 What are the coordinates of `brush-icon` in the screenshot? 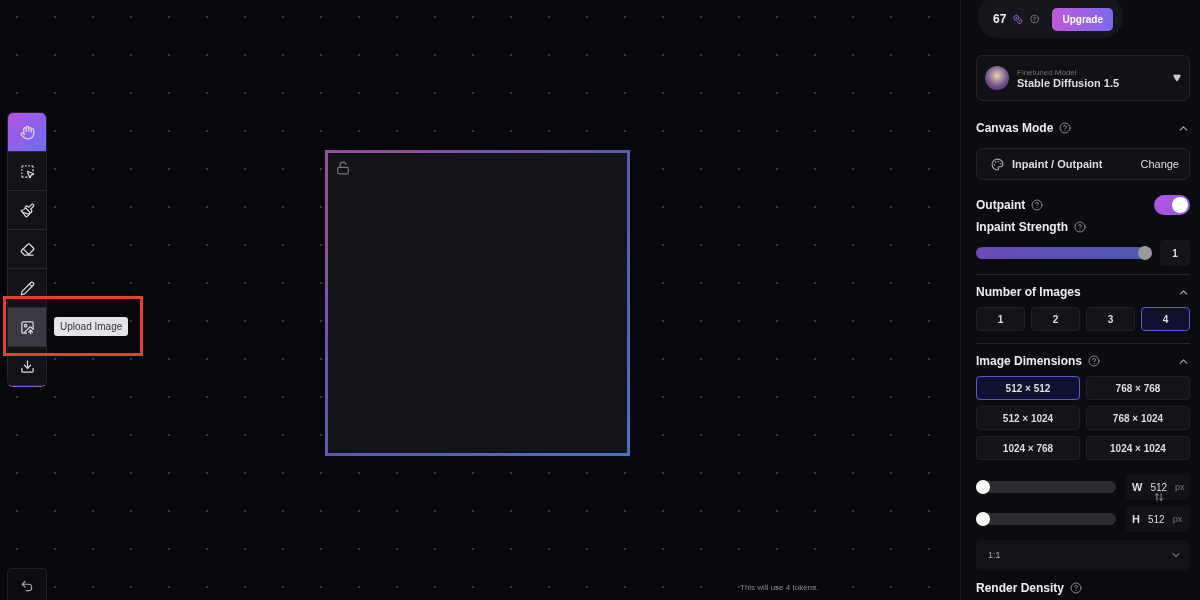 It's located at (27, 210).